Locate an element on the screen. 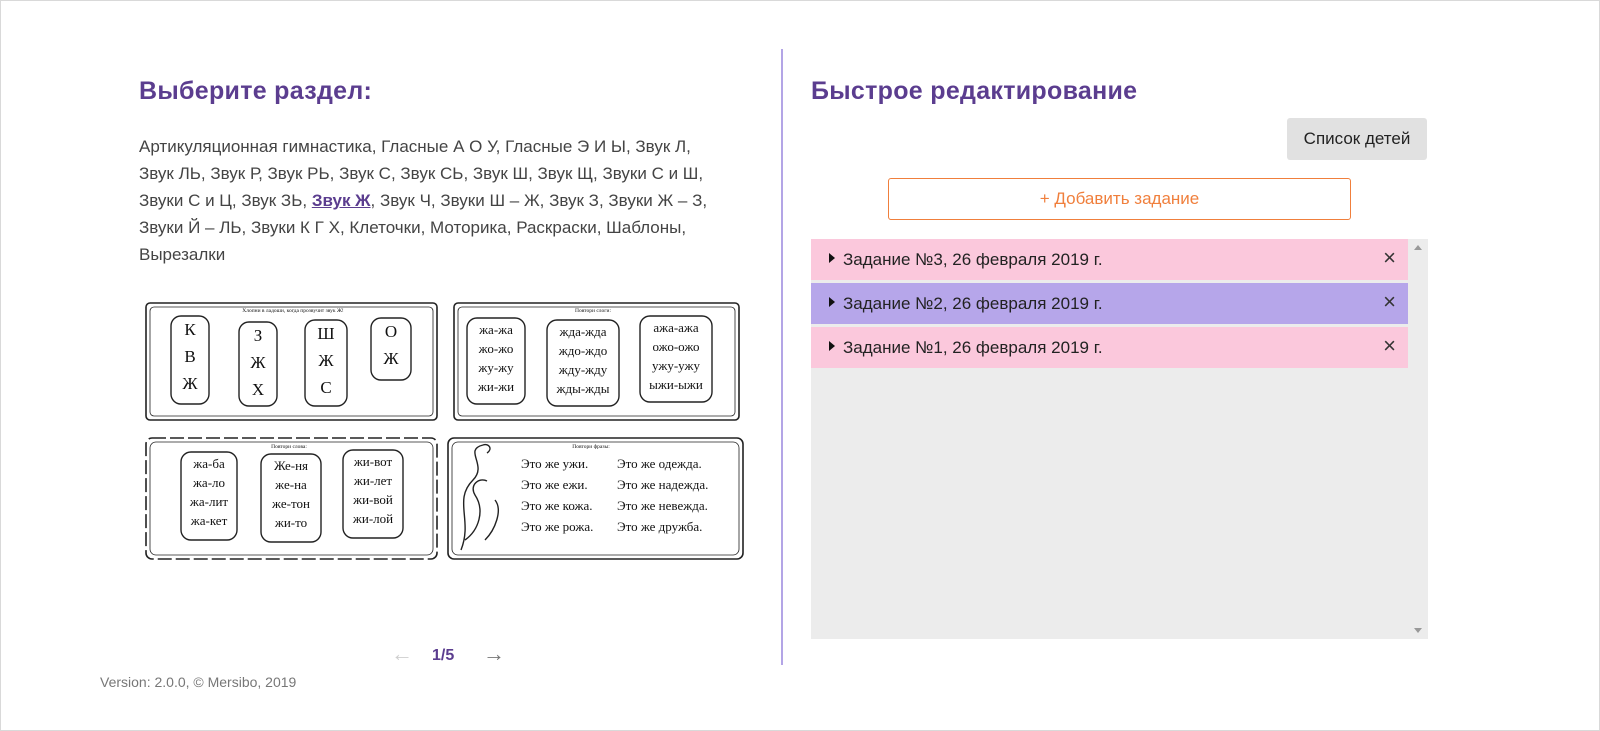 This screenshot has height=731, width=1600. worksheet-text: Это же невежда. is located at coordinates (662, 505).